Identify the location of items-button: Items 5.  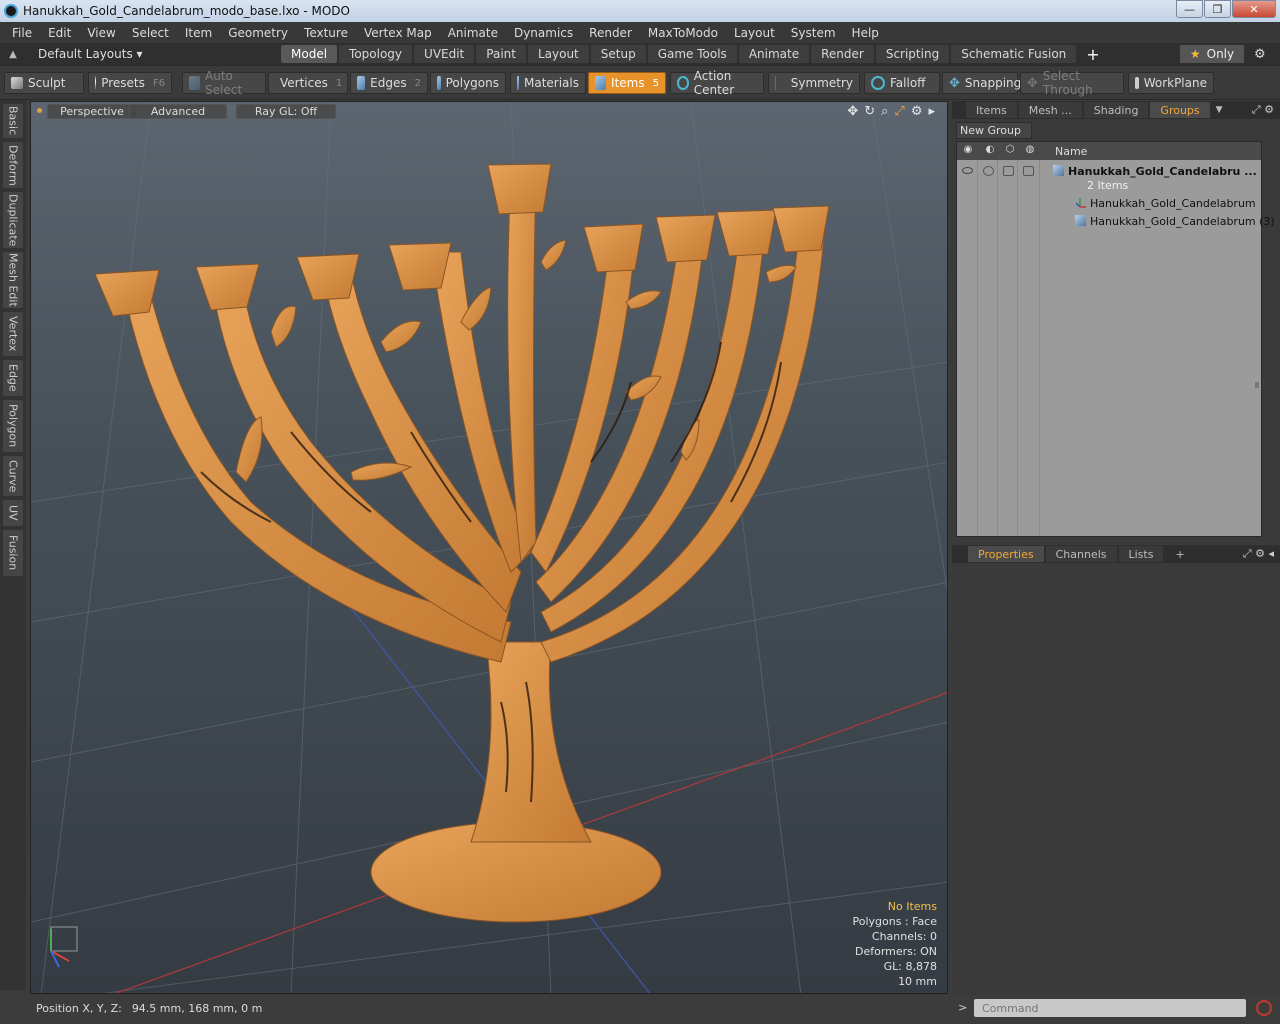
(627, 83).